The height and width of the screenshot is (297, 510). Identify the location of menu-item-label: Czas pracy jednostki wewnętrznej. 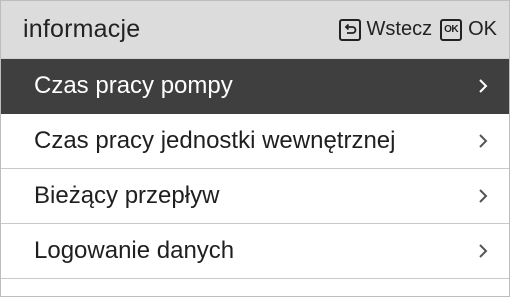
(215, 140).